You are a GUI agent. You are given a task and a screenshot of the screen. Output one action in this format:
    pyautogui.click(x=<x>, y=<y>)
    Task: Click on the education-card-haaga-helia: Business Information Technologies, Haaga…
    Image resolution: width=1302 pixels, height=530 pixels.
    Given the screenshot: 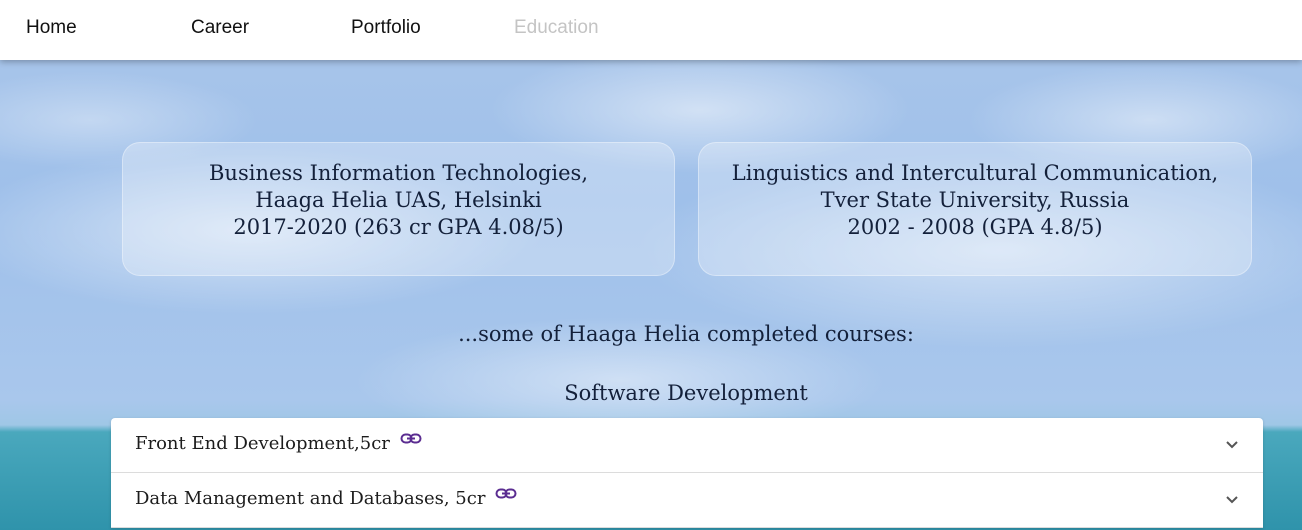 What is the action you would take?
    pyautogui.click(x=398, y=209)
    